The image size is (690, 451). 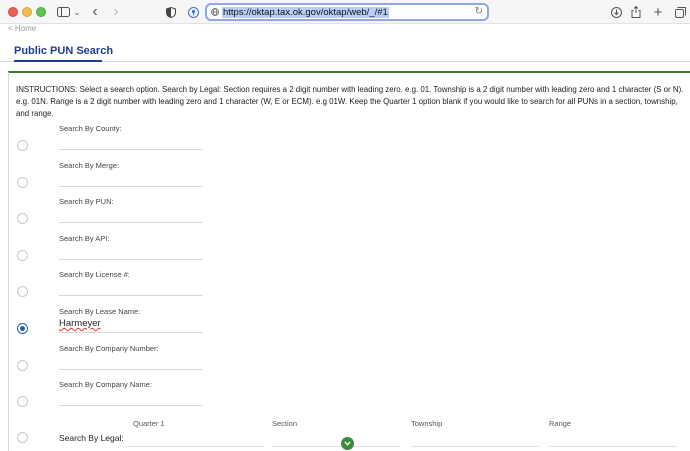 I want to click on share-icon, so click(x=636, y=12).